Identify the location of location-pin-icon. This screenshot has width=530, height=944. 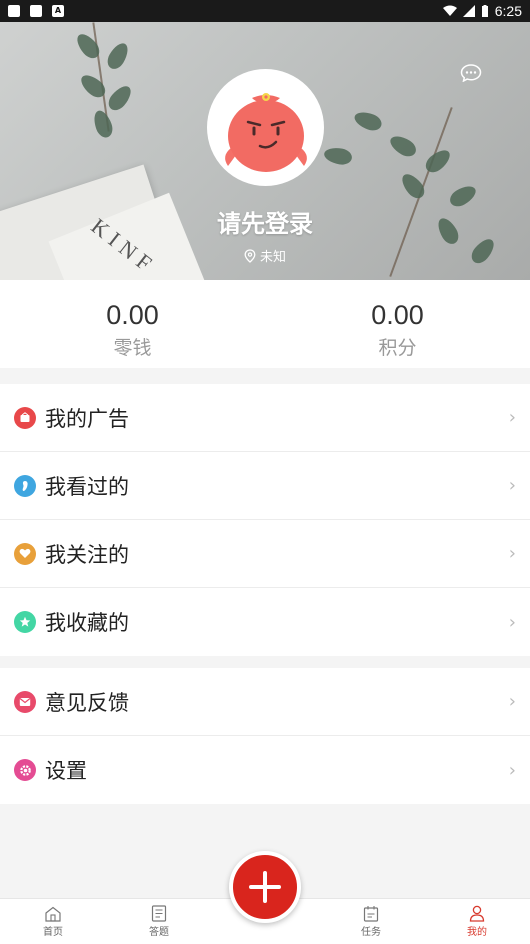
(250, 255).